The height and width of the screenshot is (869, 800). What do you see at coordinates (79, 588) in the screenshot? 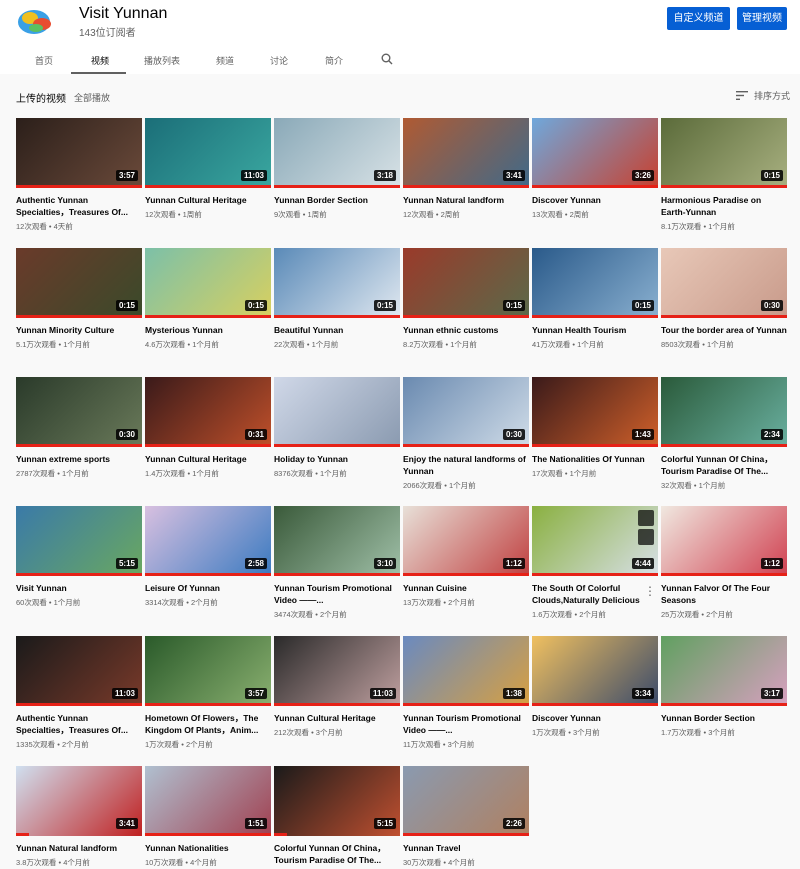
I see `video-title: Visit Yunnan` at bounding box center [79, 588].